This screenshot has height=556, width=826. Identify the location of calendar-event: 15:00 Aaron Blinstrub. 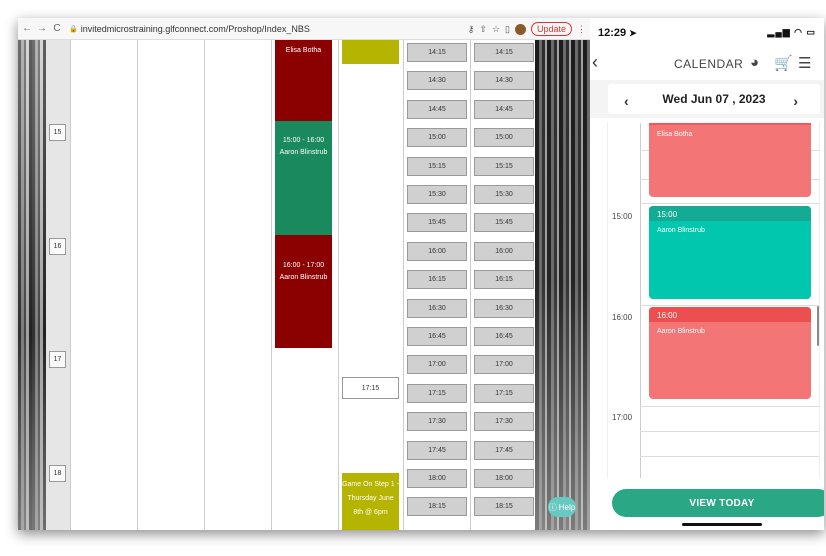
(730, 252).